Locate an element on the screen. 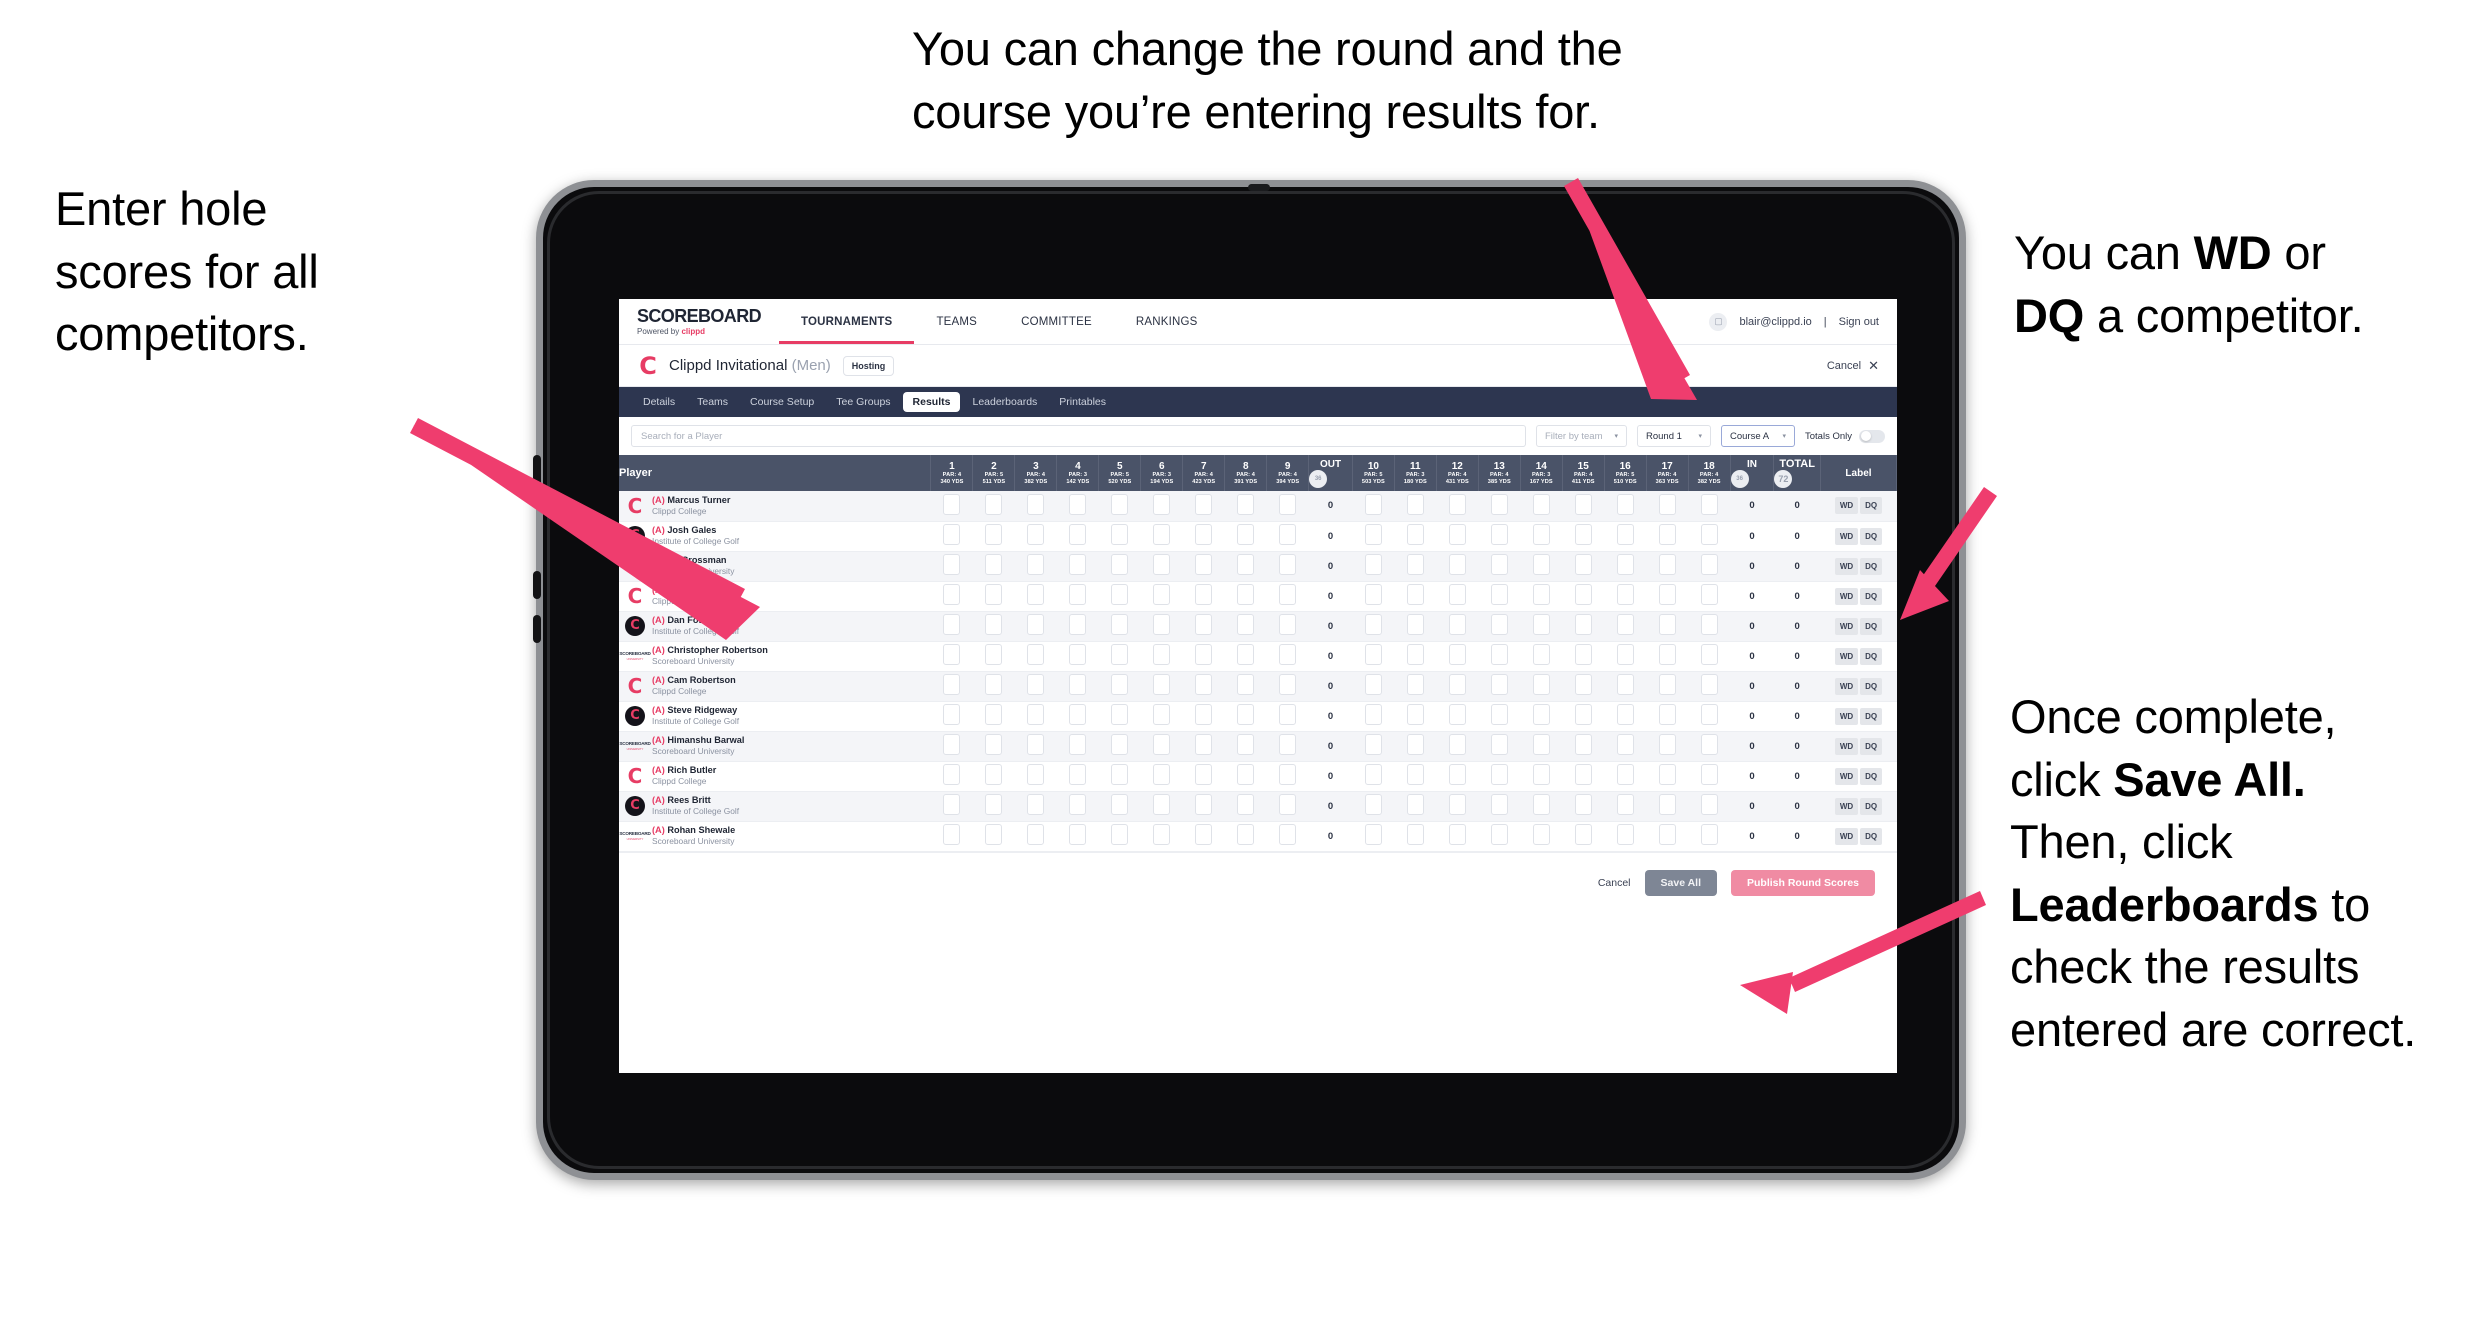 This screenshot has height=1339, width=2489. hole-16-score-cell is located at coordinates (1625, 536).